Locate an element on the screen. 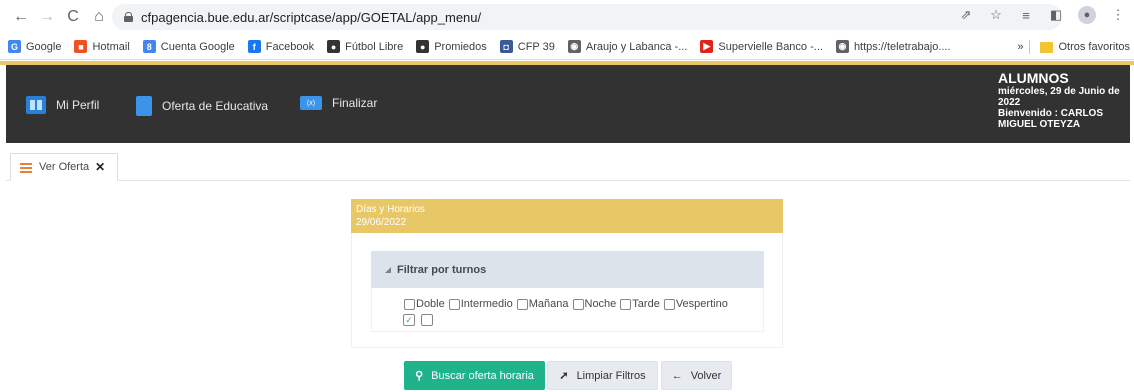 This screenshot has width=1134, height=392. reload-icon: C is located at coordinates (73, 17).